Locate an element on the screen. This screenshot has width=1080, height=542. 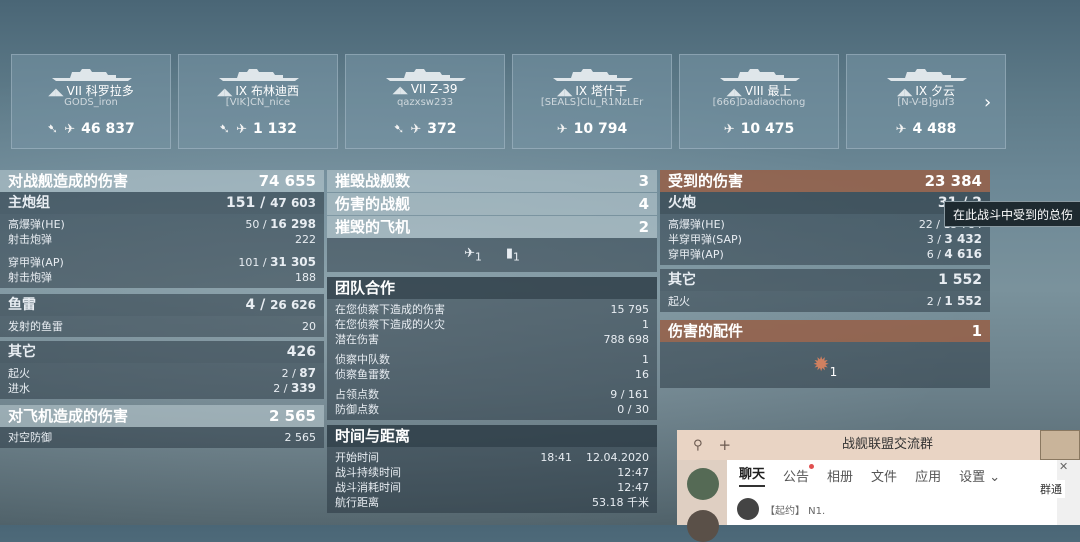
torpedo-damage: 26 626 is located at coordinates (293, 305).